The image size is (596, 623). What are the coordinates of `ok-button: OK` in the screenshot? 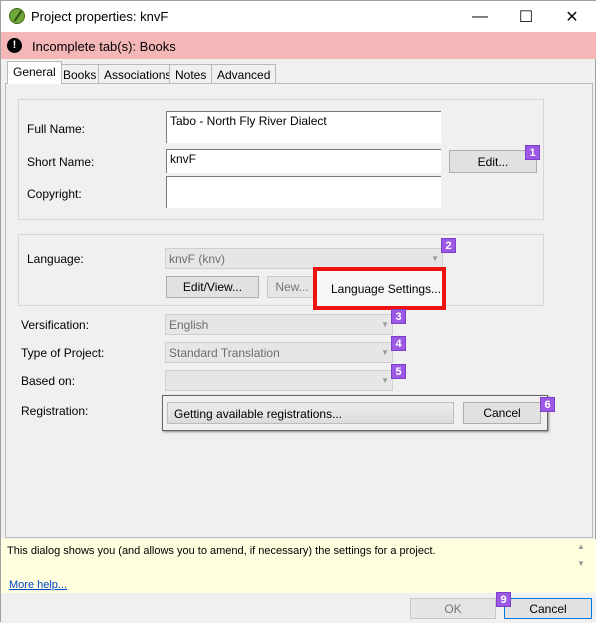 It's located at (453, 608).